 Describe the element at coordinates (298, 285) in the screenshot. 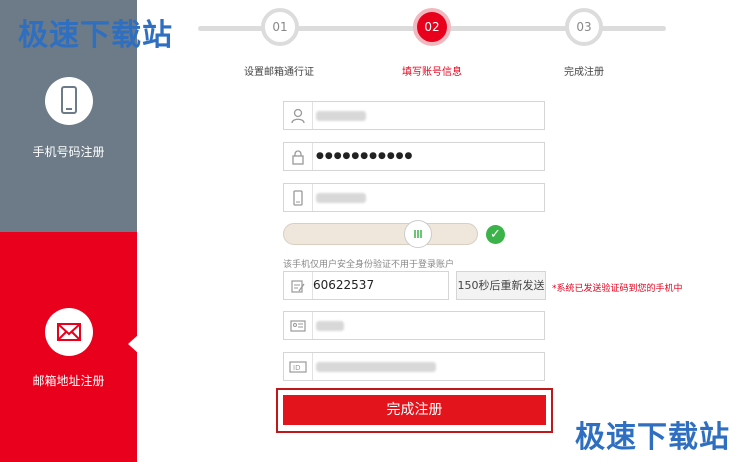

I see `sms-code-icon` at that location.